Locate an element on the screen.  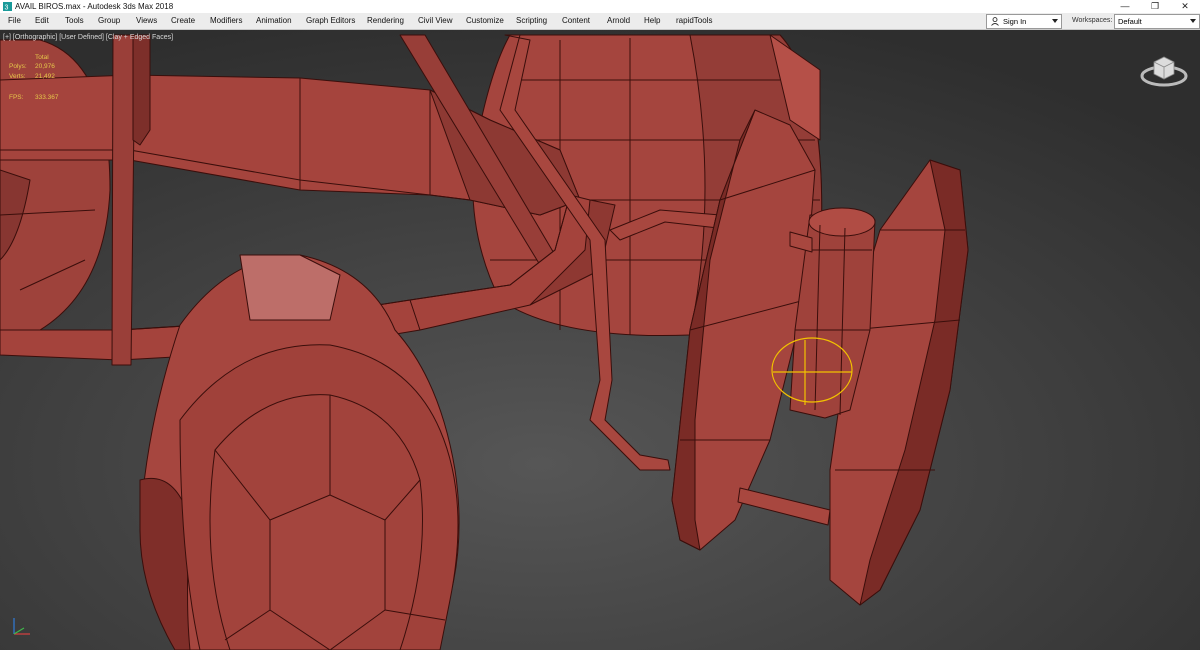
svg-text: 3 is located at coordinates (7, 8).